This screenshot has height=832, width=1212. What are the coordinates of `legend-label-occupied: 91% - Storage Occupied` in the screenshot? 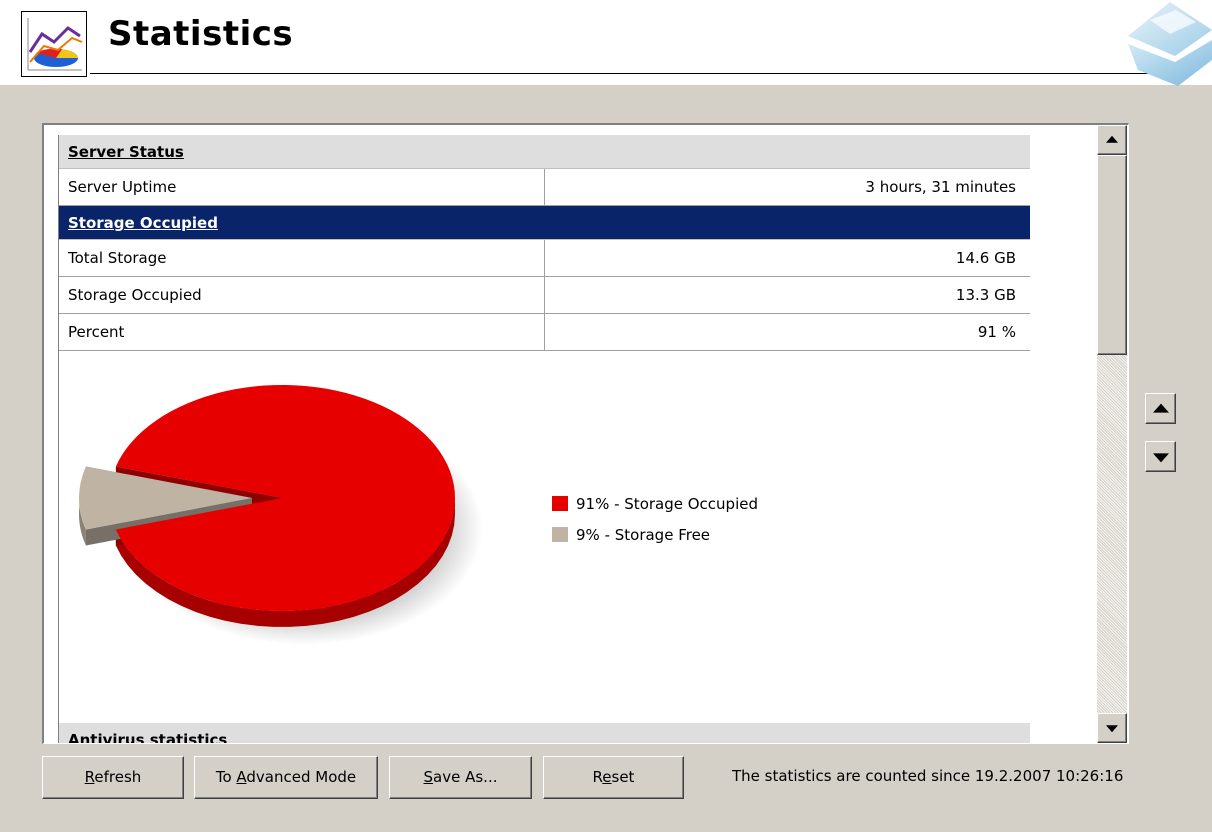 It's located at (667, 503).